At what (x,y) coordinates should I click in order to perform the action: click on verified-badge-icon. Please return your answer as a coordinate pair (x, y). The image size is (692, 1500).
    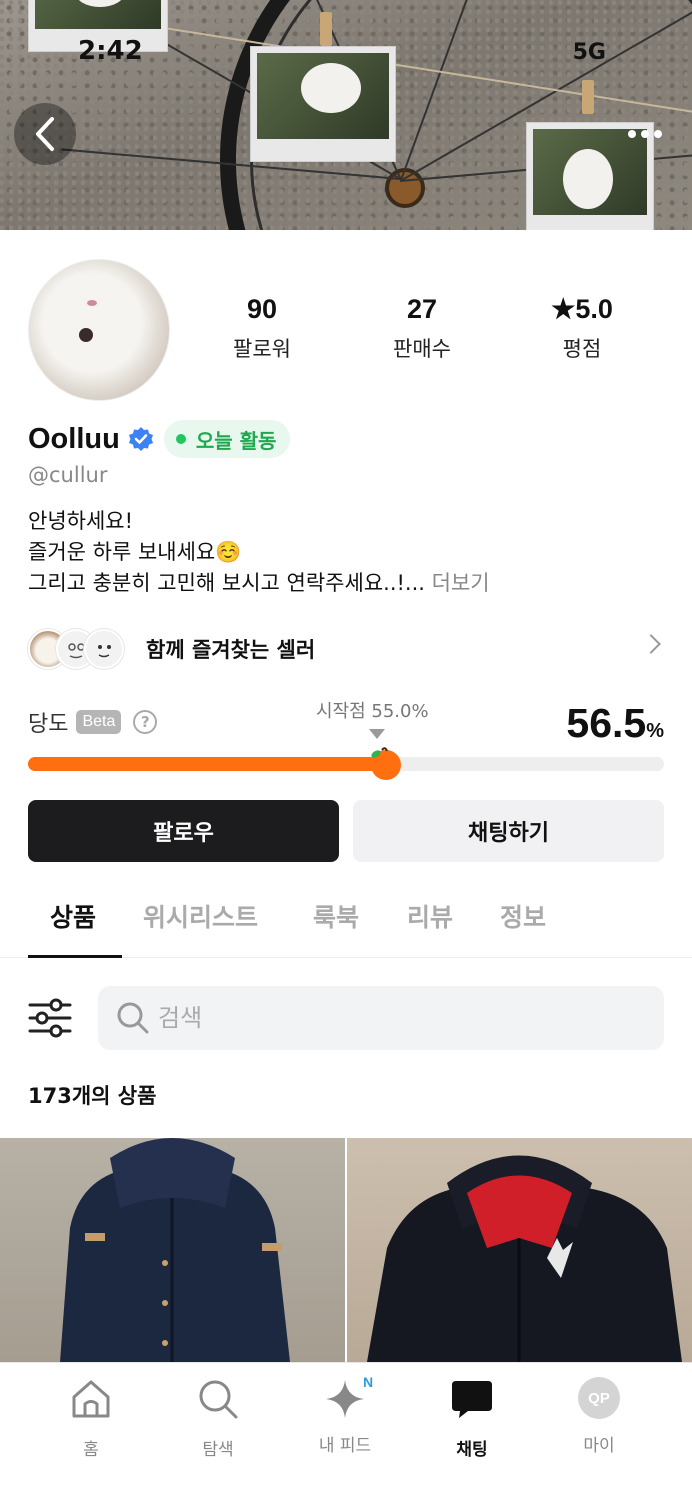
    Looking at the image, I should click on (140, 439).